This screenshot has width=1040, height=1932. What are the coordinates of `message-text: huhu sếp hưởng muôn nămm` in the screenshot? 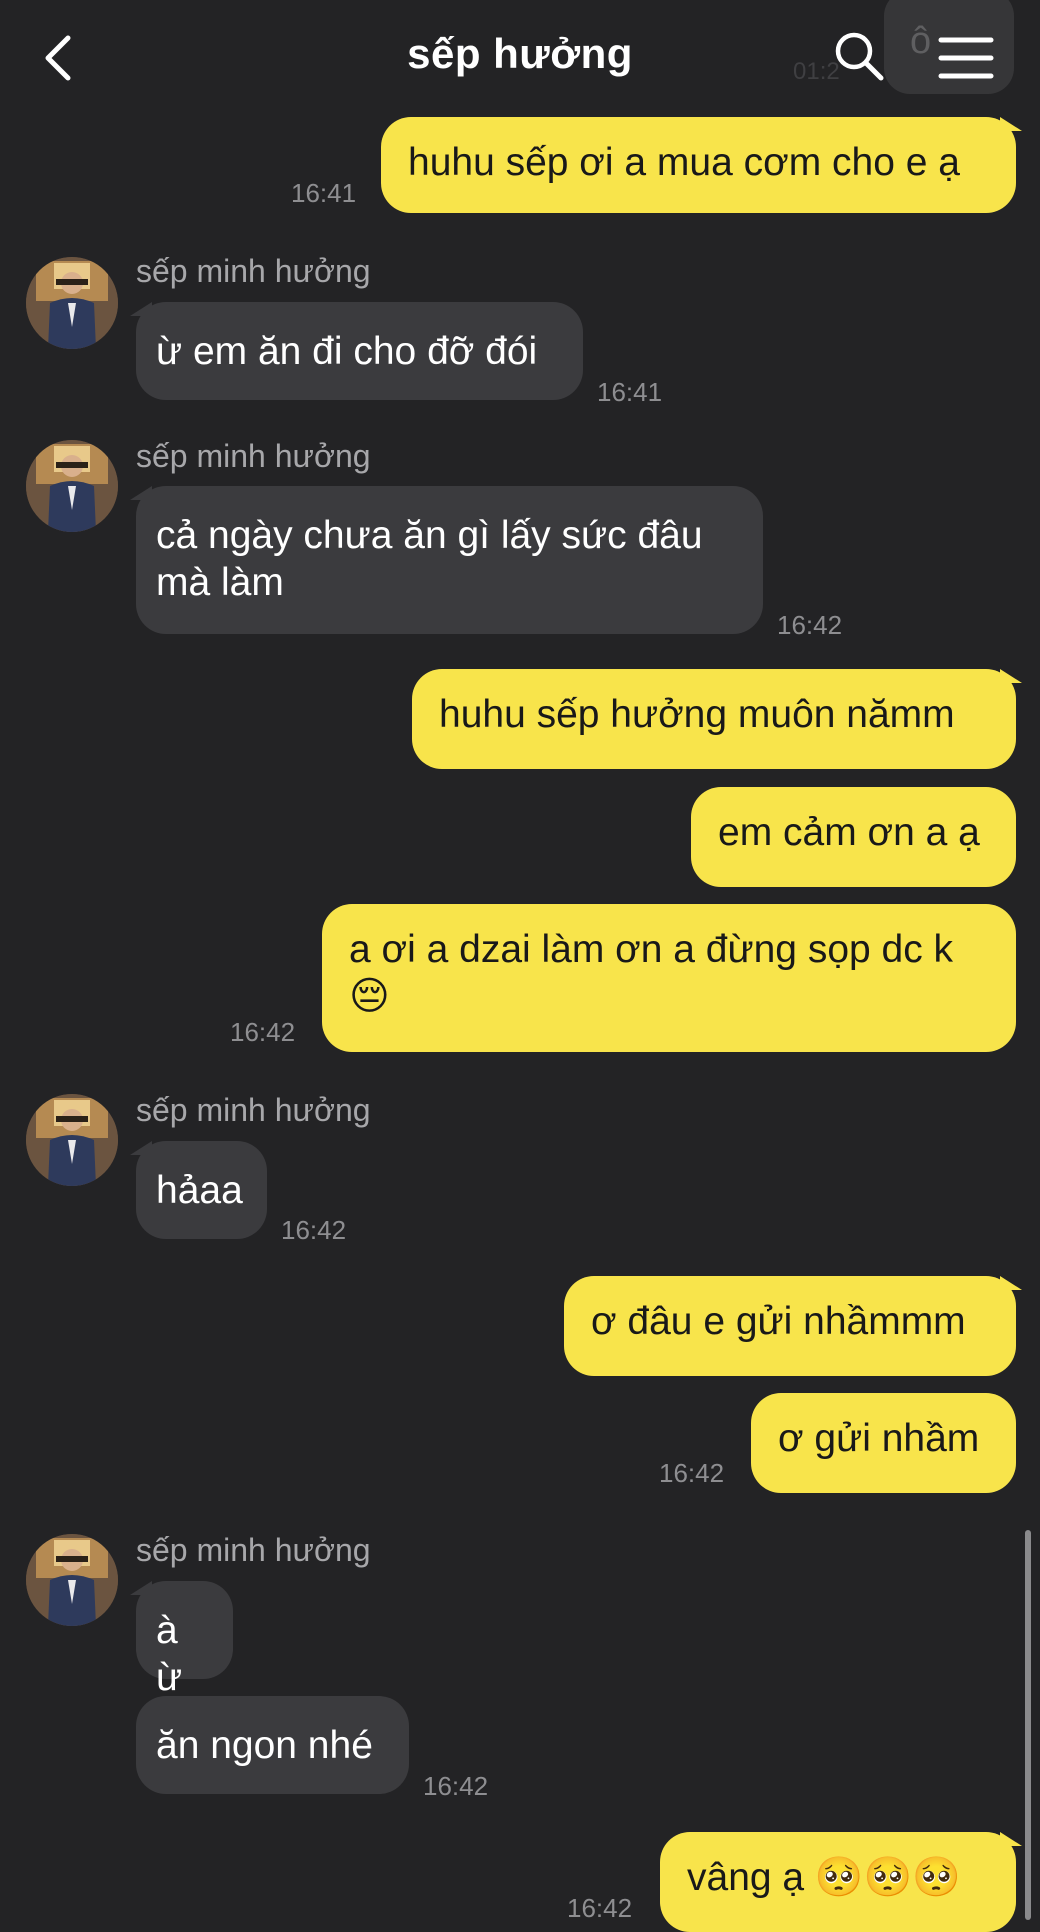 It's located at (697, 714).